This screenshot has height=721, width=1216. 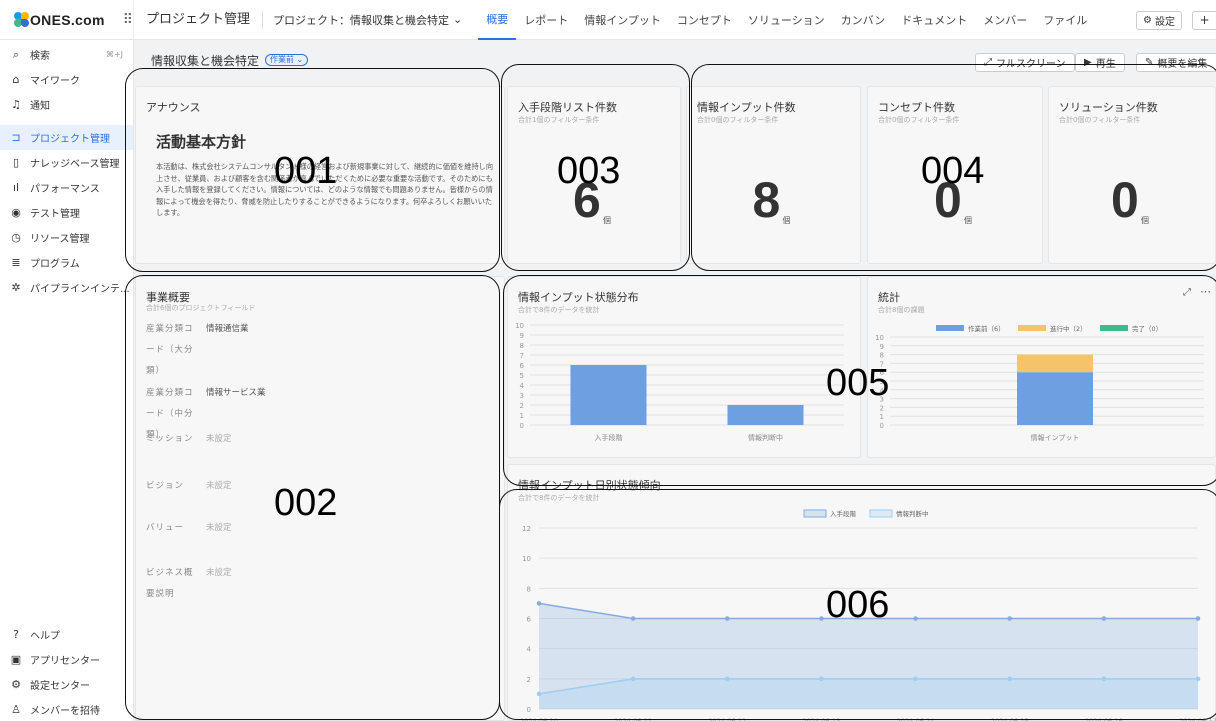 What do you see at coordinates (16, 287) in the screenshot?
I see `pipeline-icon: ✲` at bounding box center [16, 287].